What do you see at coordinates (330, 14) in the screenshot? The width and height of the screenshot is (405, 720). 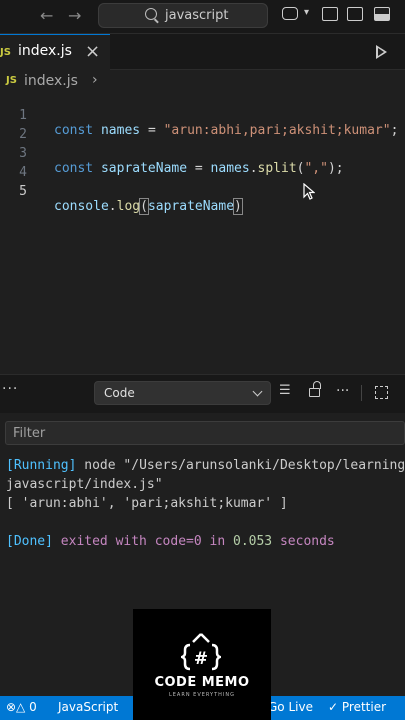 I see `toggle-sidebar-icon` at bounding box center [330, 14].